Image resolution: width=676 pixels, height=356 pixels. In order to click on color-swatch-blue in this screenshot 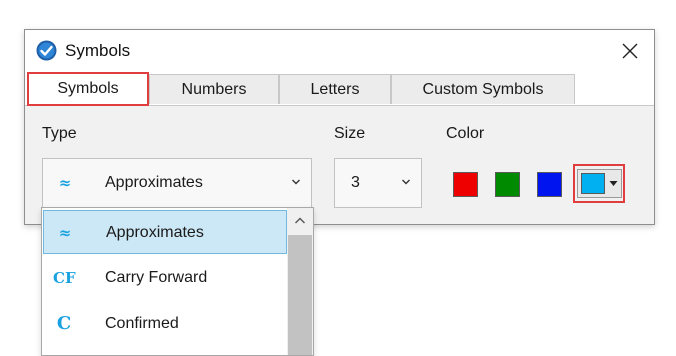, I will do `click(549, 184)`.